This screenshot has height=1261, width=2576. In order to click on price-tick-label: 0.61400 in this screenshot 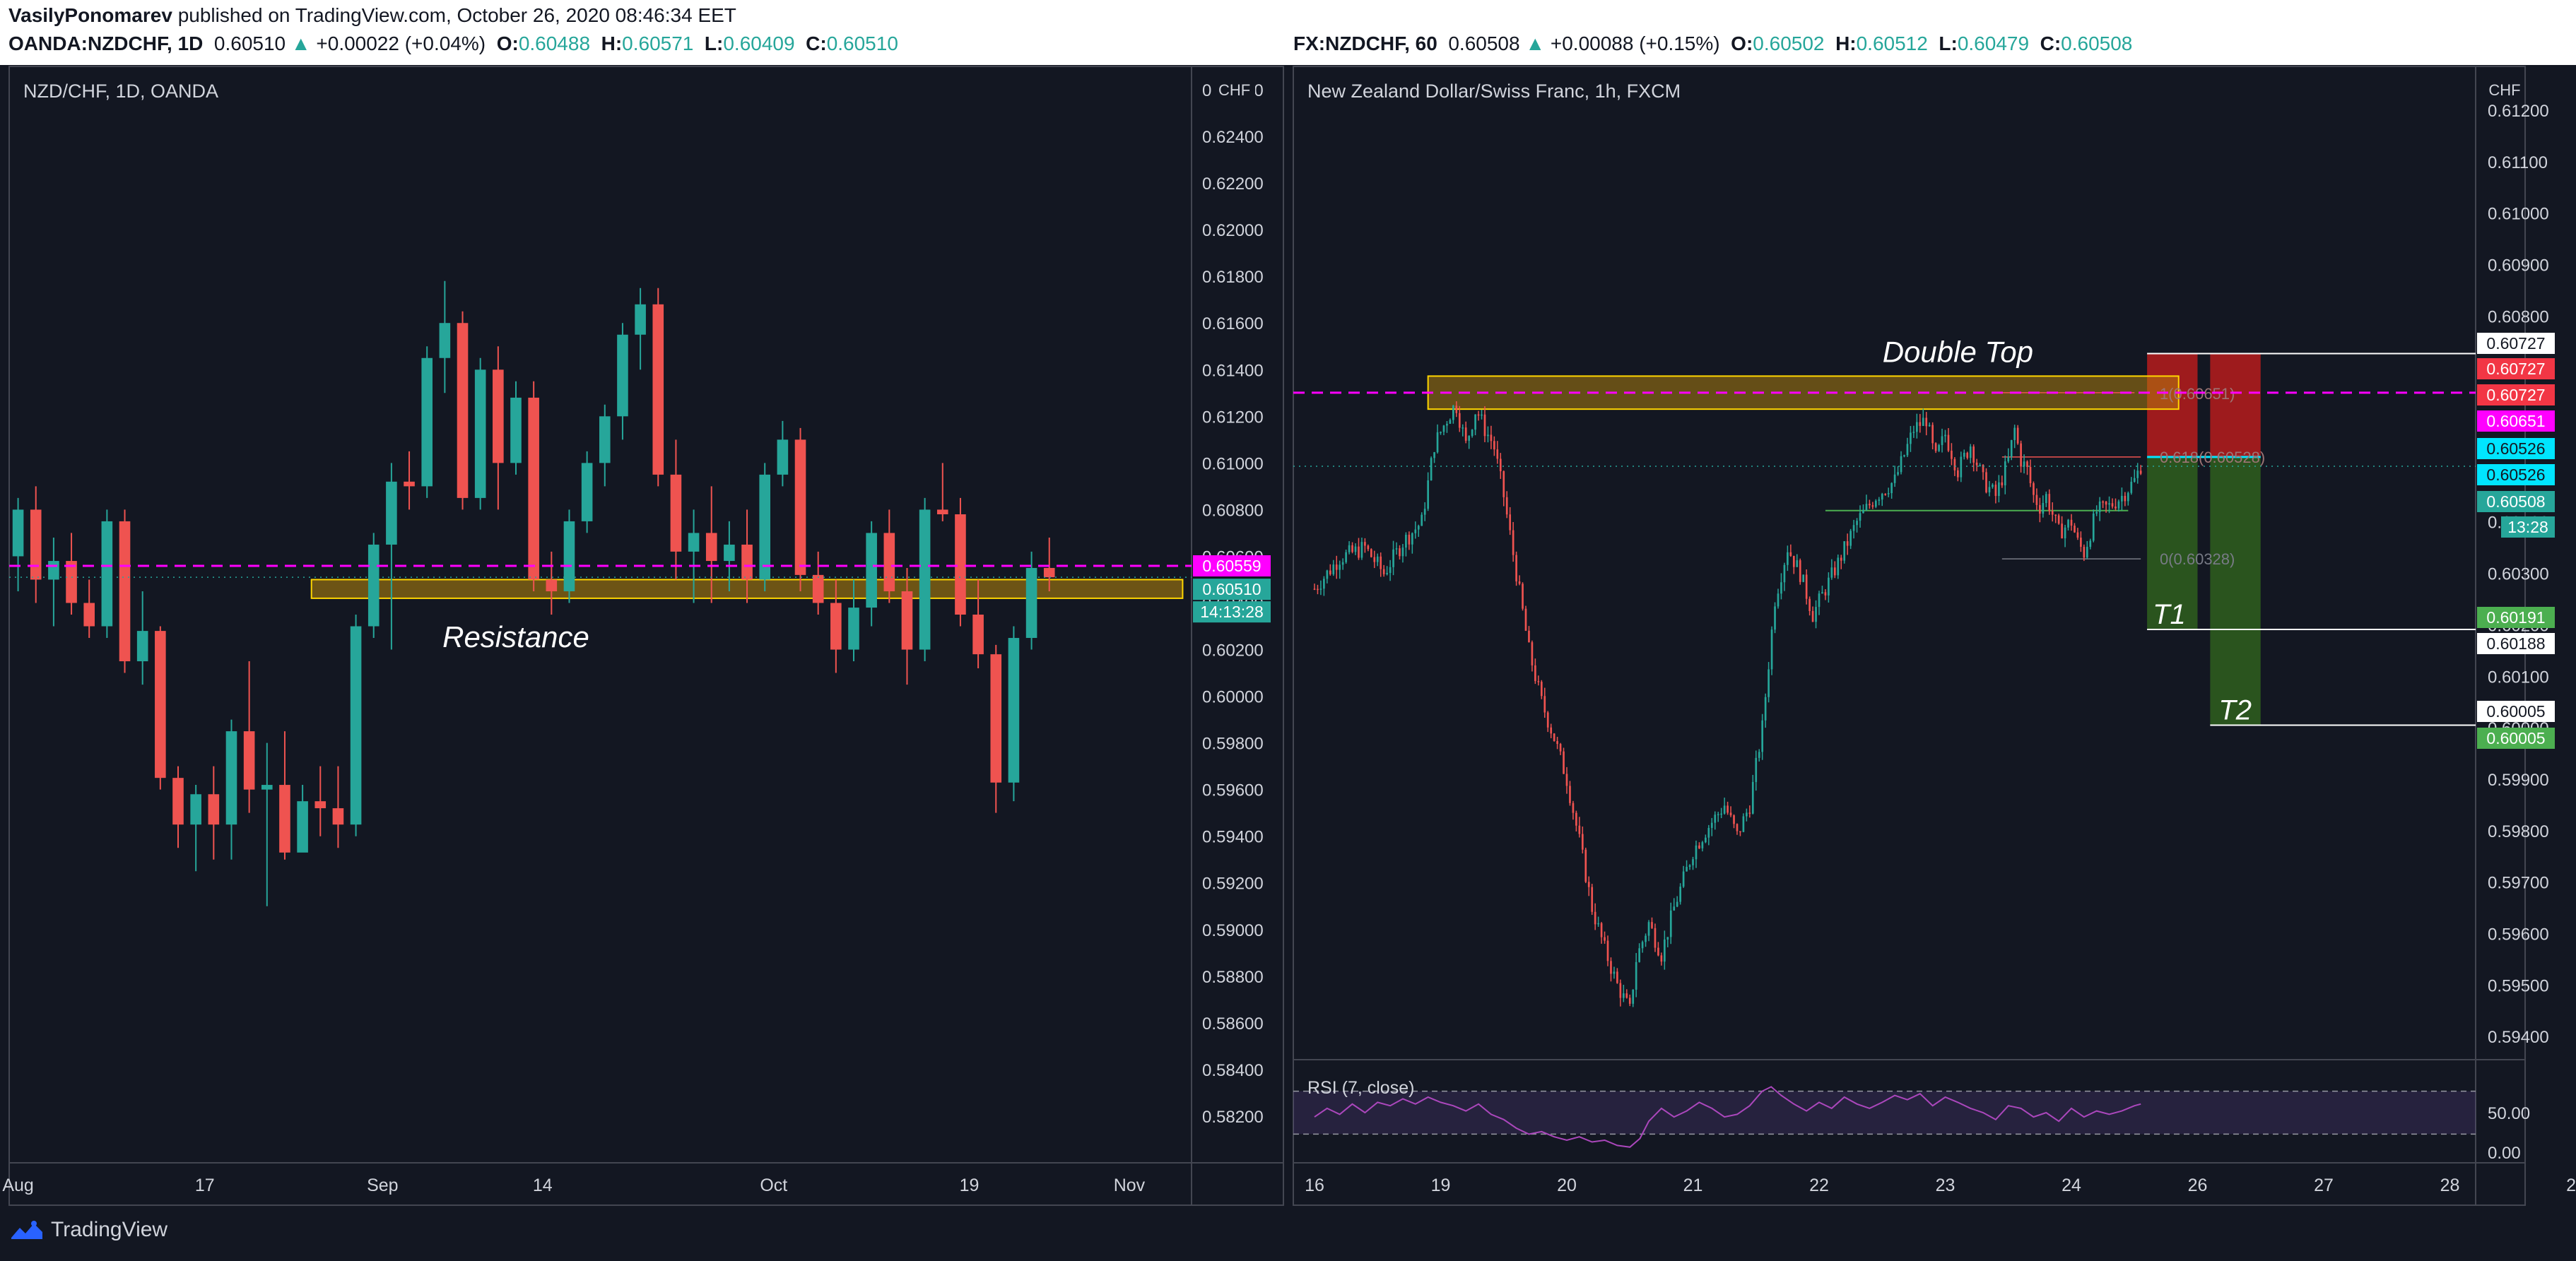, I will do `click(1233, 370)`.